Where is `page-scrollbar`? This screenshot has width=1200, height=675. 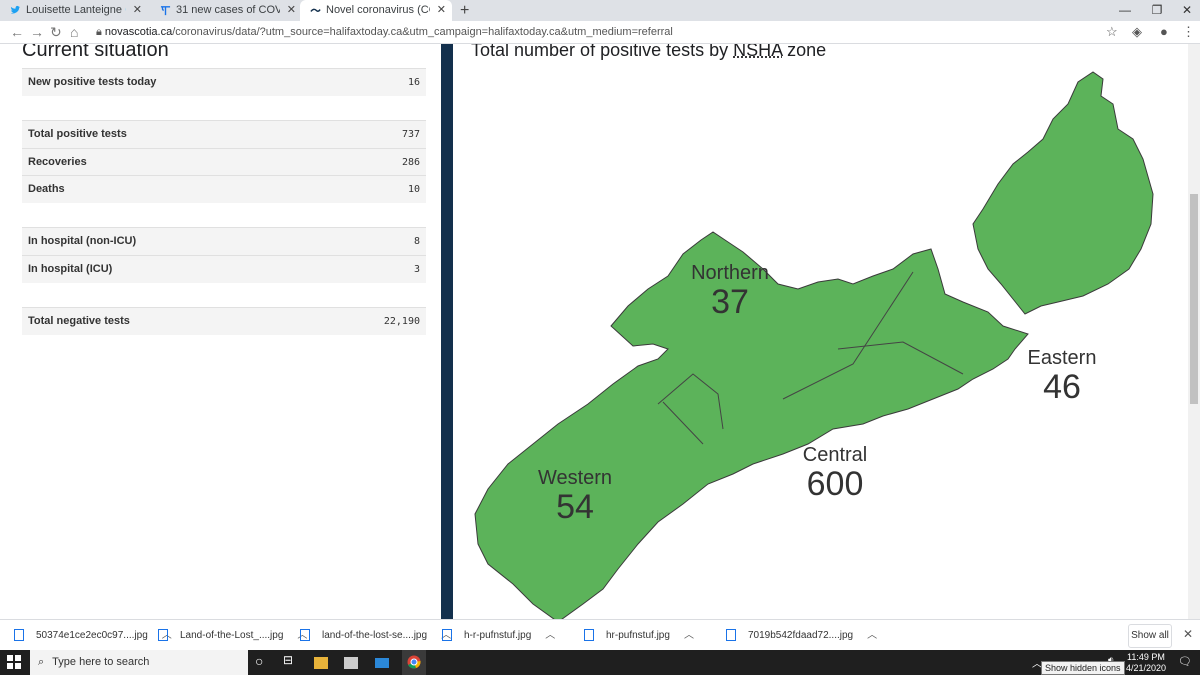
page-scrollbar is located at coordinates (1194, 331).